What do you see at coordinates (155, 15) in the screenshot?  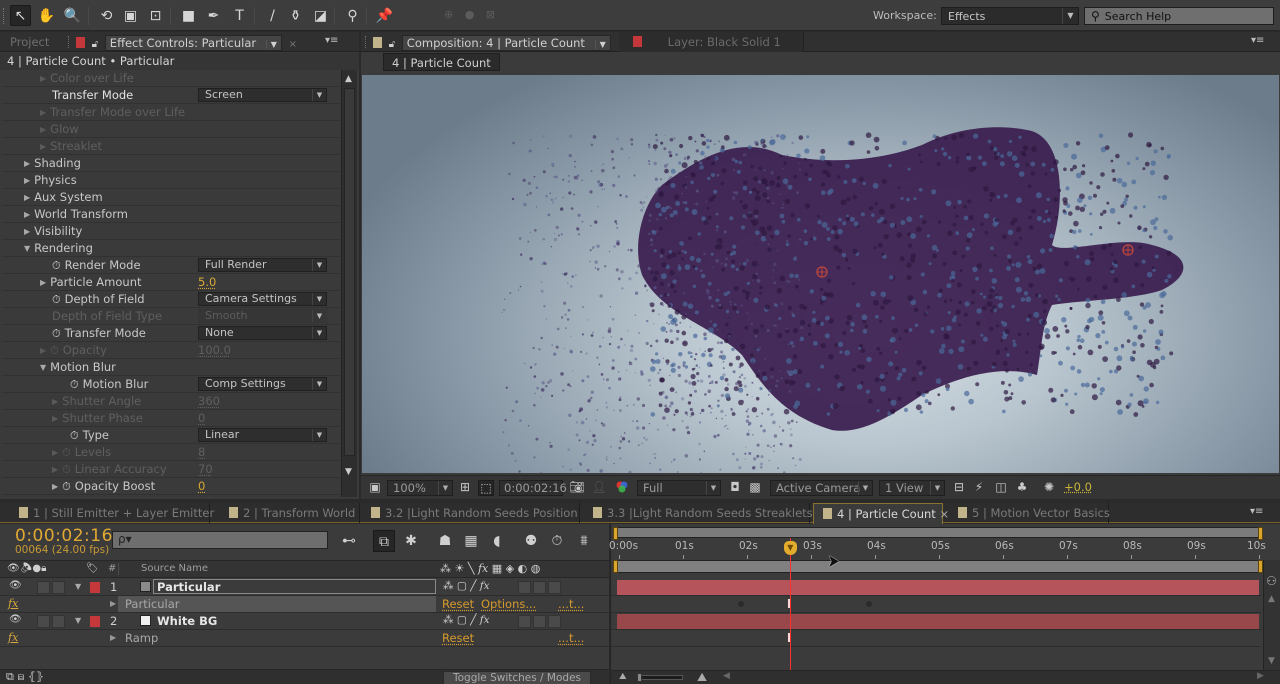 I see `pan-behind-tool: ⊡` at bounding box center [155, 15].